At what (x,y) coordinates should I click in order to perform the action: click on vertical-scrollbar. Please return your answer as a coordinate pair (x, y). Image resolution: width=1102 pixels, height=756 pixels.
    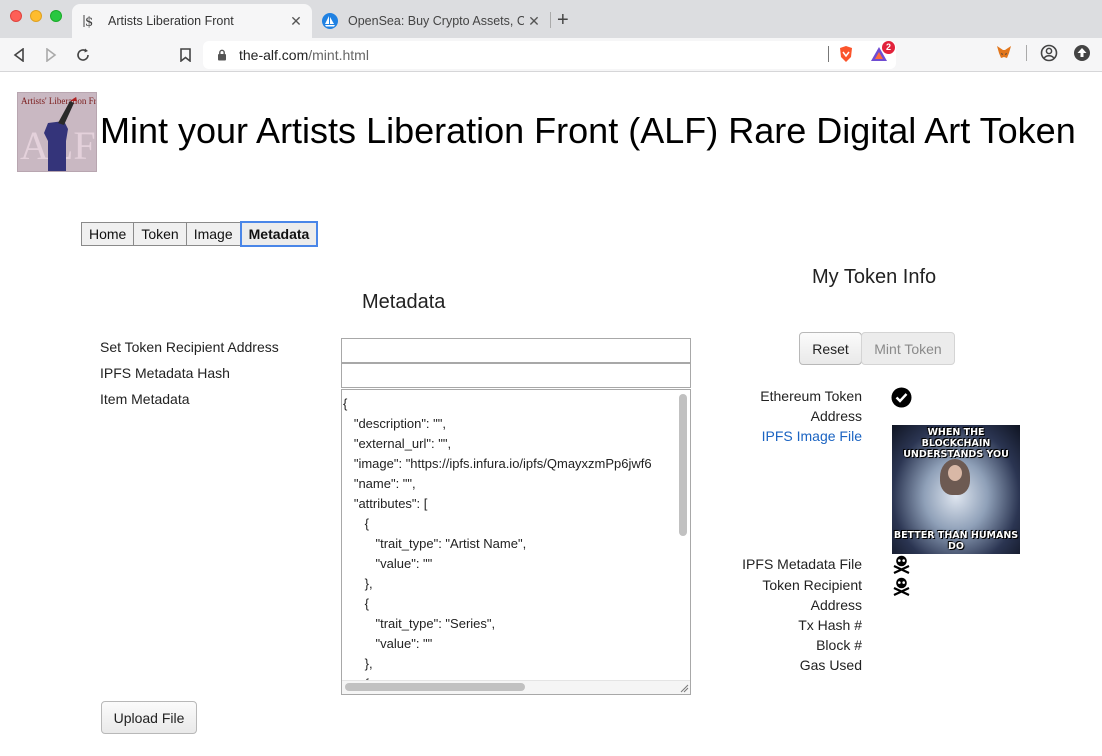
    Looking at the image, I should click on (683, 465).